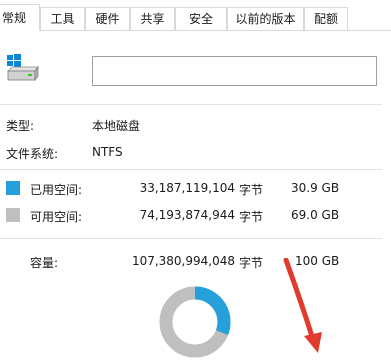  Describe the element at coordinates (62, 18) in the screenshot. I see `tab-tools: 工具` at that location.